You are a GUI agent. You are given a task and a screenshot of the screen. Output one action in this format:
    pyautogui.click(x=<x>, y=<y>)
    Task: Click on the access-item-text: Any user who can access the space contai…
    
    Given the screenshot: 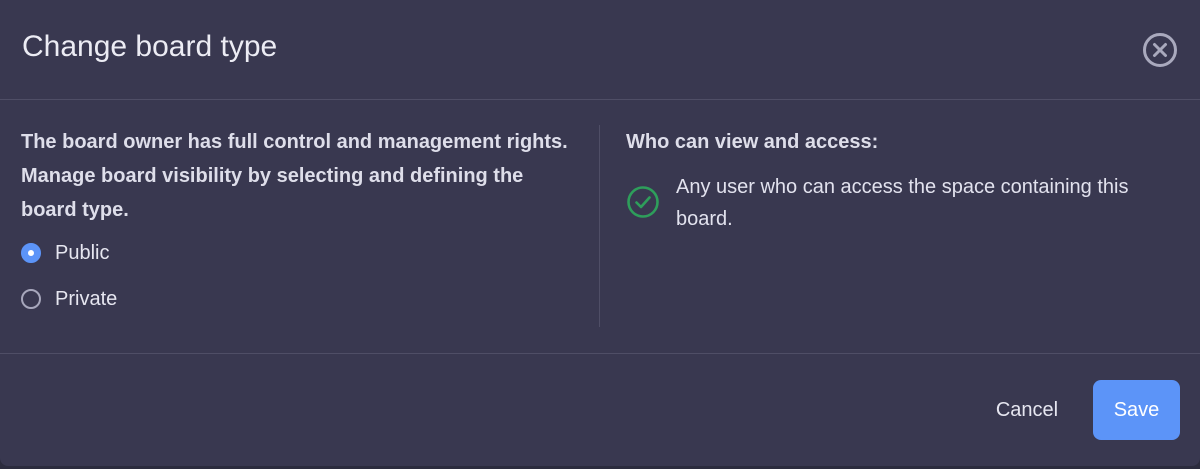 What is the action you would take?
    pyautogui.click(x=902, y=203)
    